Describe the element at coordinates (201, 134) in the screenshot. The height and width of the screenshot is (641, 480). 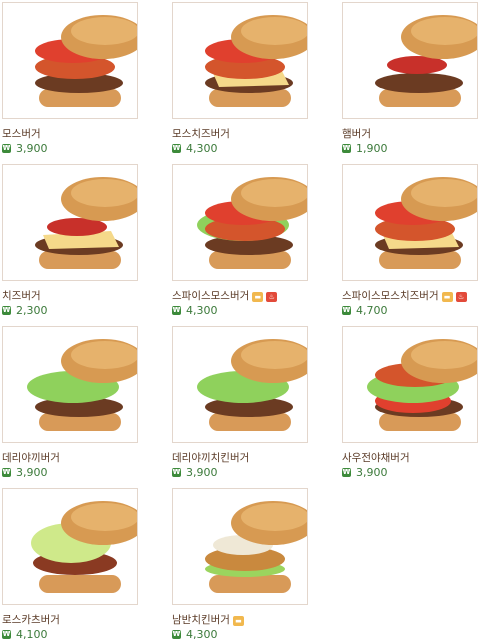
I see `menu-item-name-text: 모스치즈버거` at that location.